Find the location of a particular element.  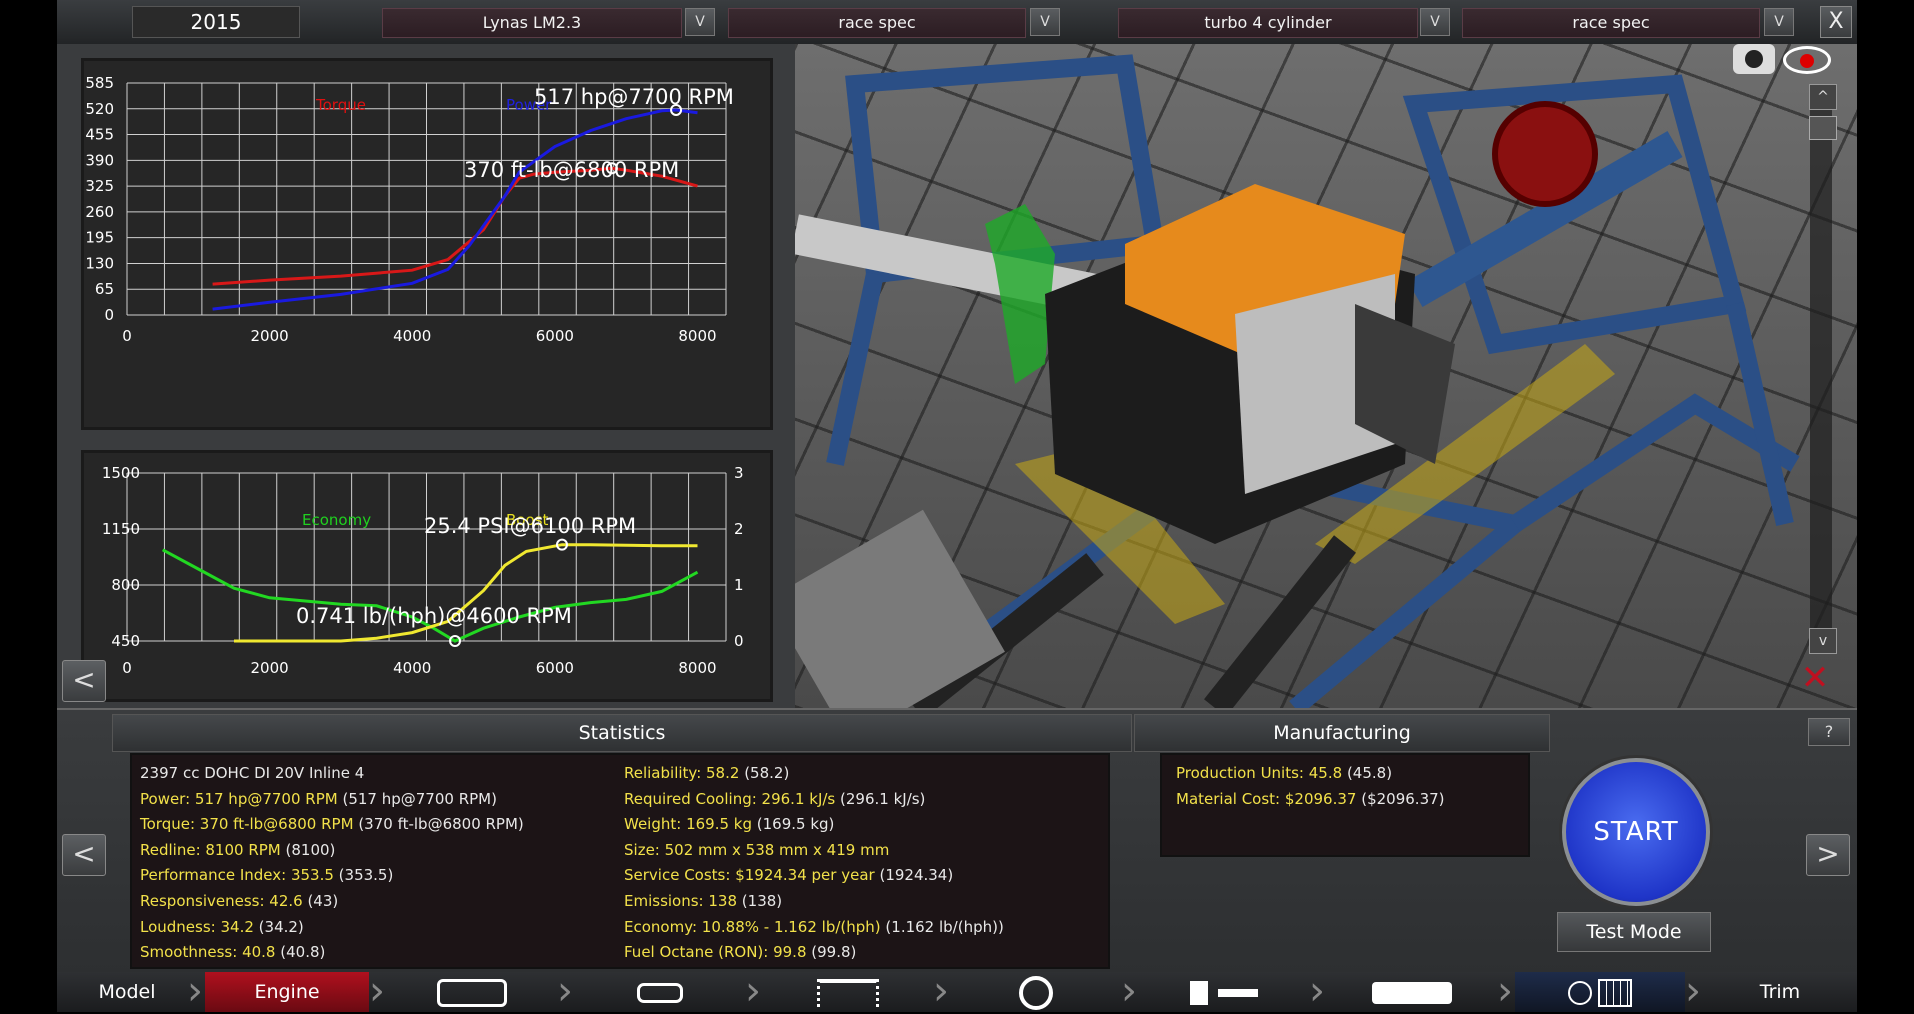

zoom-slider-handle is located at coordinates (1823, 128).